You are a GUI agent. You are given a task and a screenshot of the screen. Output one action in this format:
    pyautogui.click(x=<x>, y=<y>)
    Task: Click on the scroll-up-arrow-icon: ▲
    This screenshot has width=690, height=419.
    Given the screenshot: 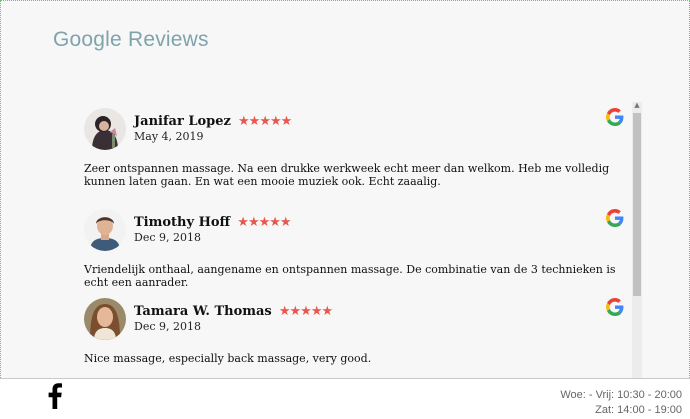 What is the action you would take?
    pyautogui.click(x=637, y=106)
    